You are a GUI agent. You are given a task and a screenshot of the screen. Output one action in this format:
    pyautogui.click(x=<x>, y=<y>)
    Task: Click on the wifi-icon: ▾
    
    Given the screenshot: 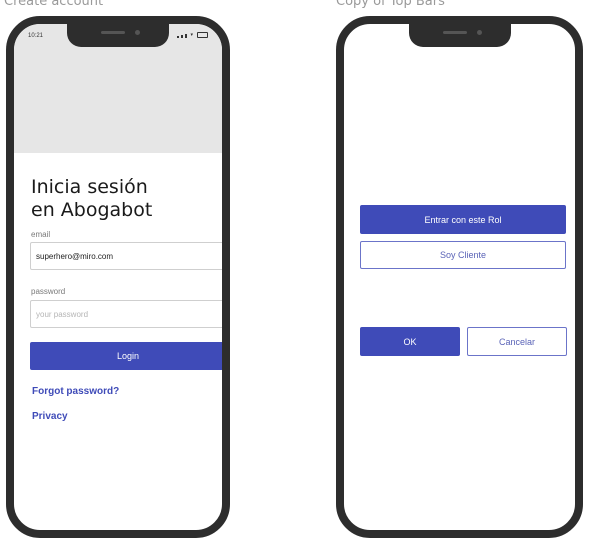 What is the action you would take?
    pyautogui.click(x=191, y=35)
    